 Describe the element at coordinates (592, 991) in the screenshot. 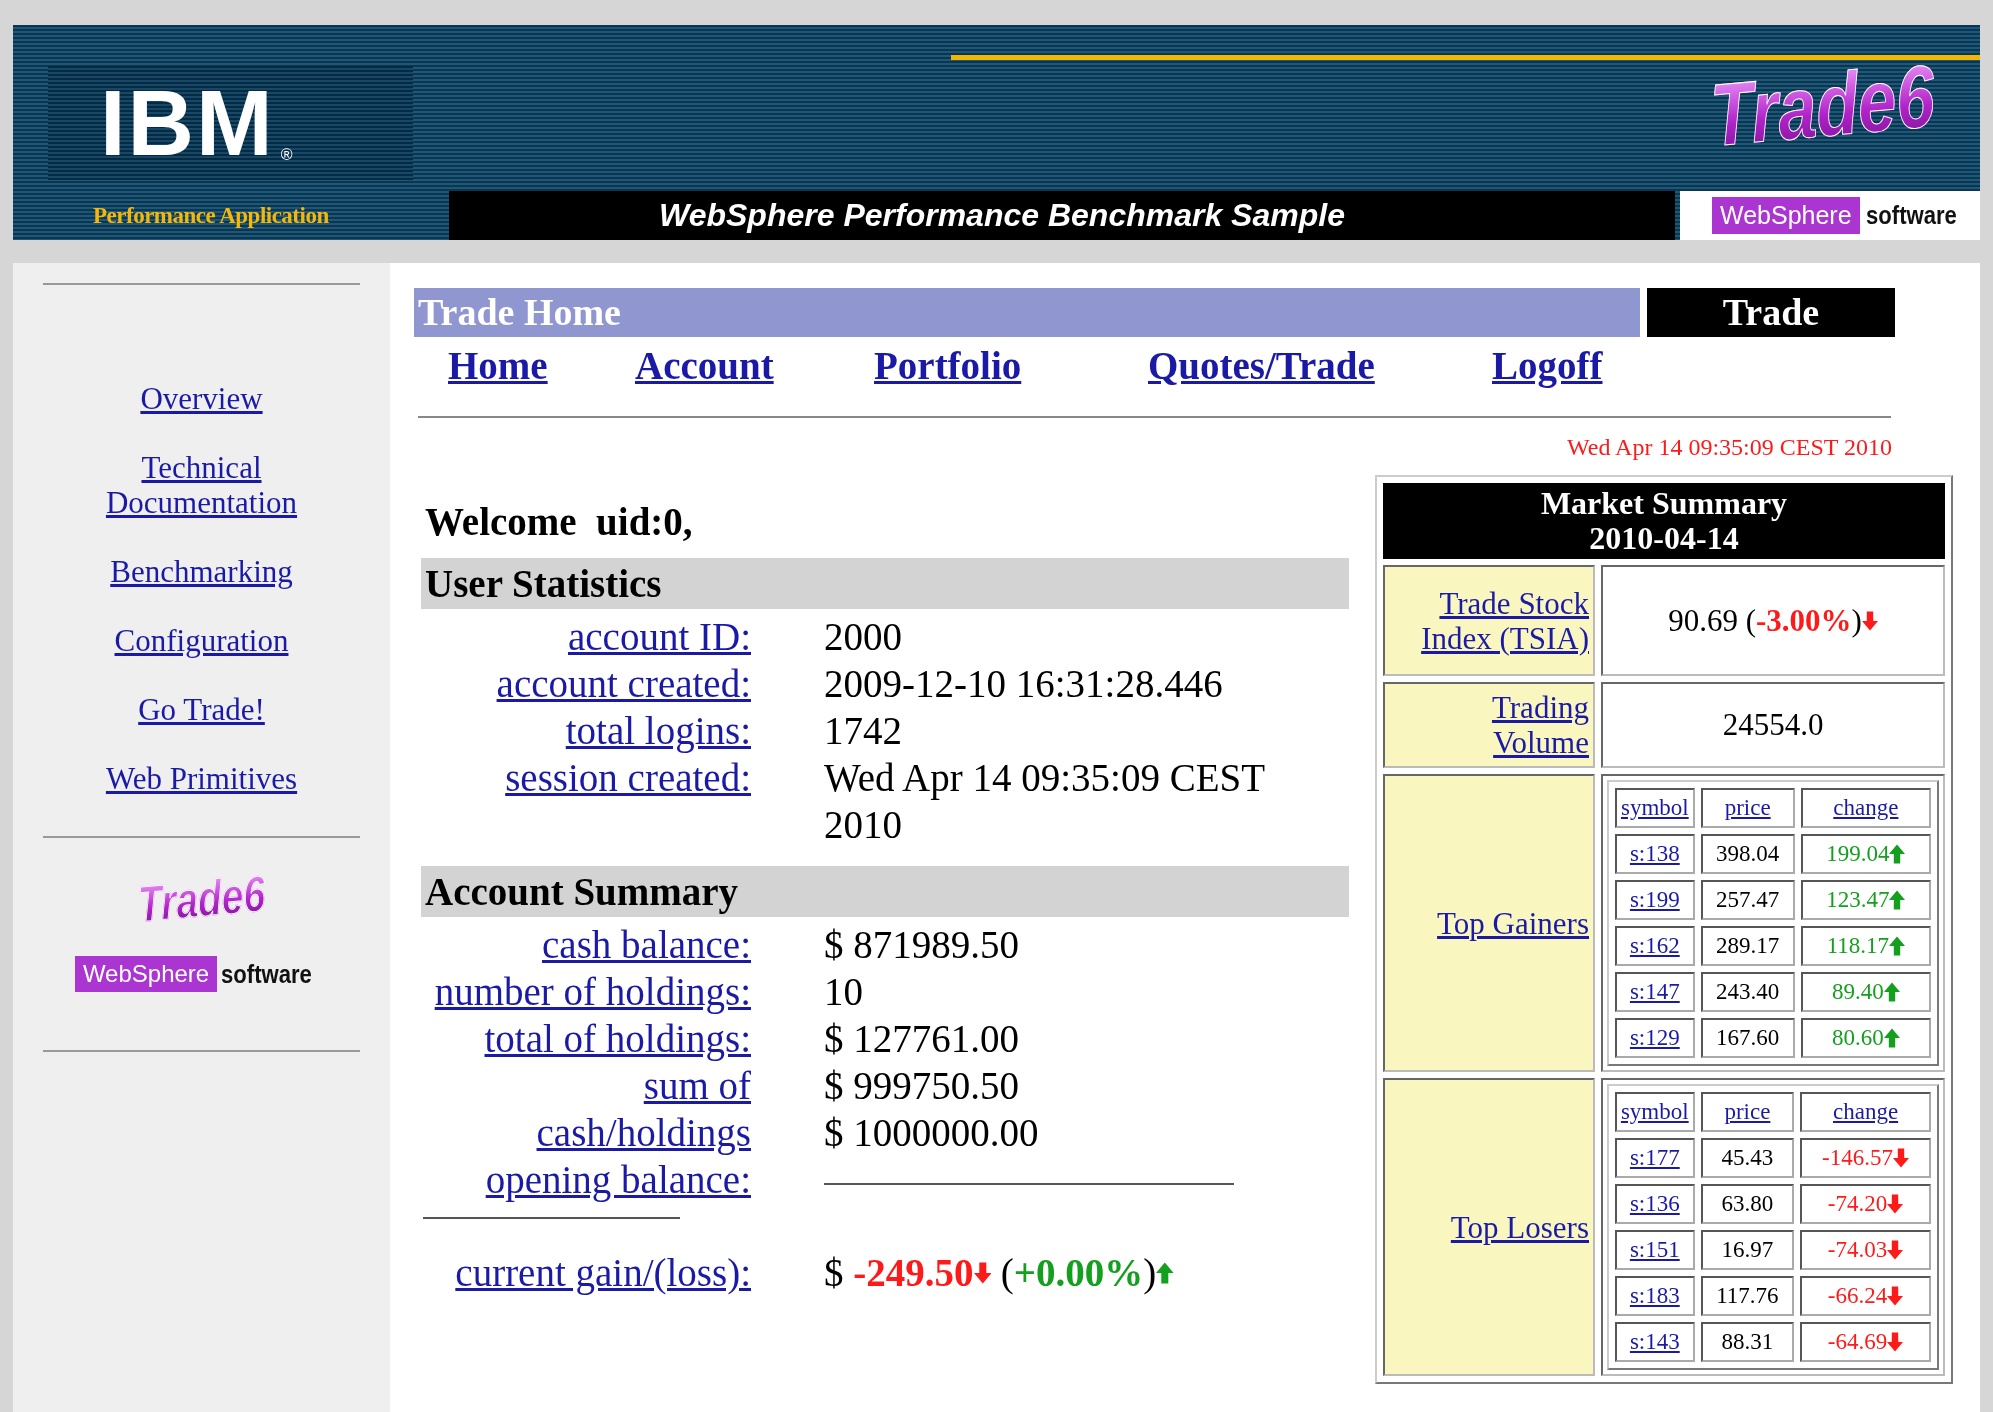

I see `field-label-link: number of holdings:` at that location.